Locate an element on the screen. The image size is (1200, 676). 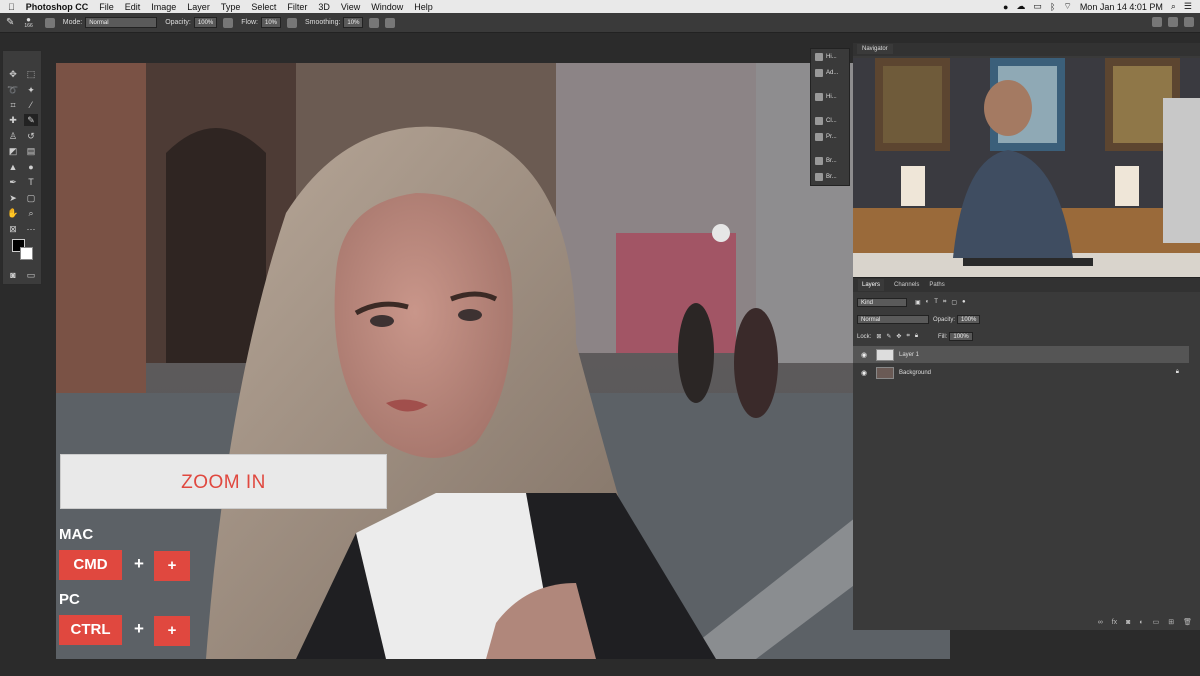
menu-filter: Filter is located at coordinates (297, 7).